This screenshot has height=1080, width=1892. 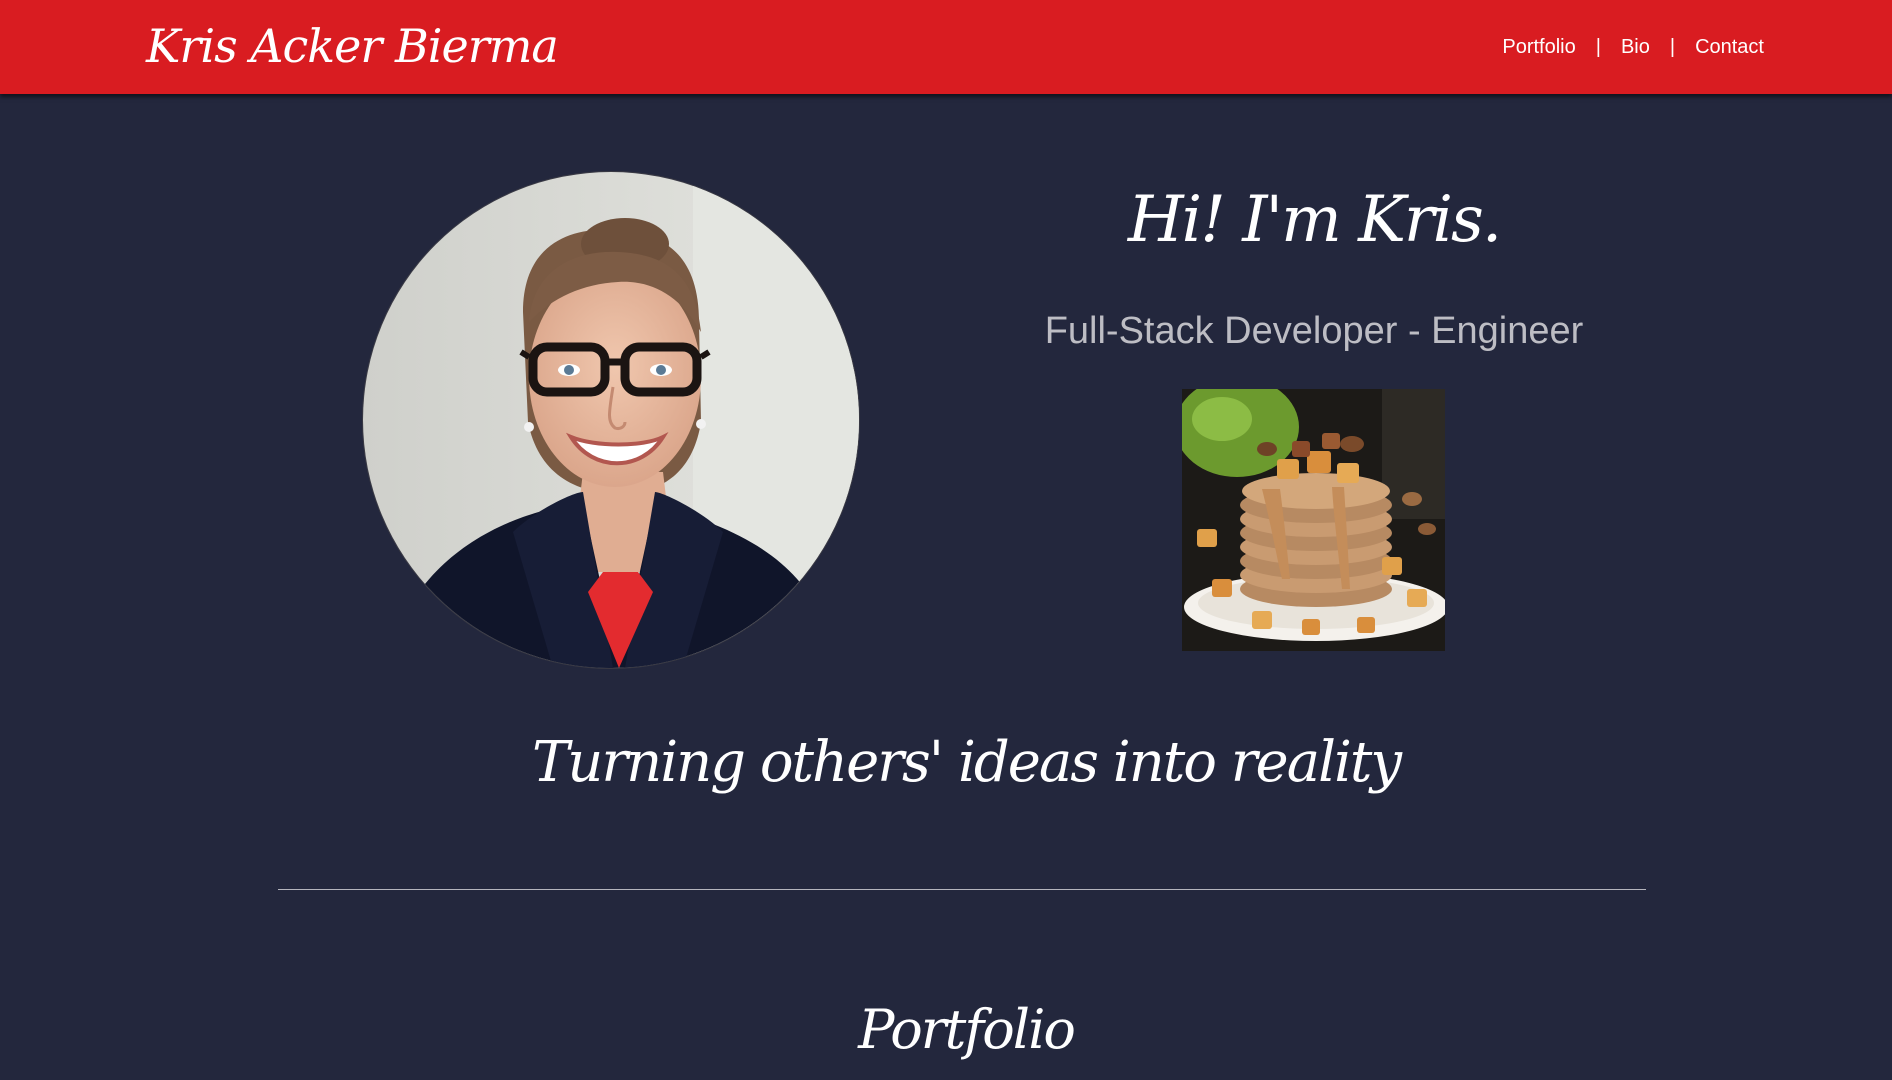 What do you see at coordinates (1314, 331) in the screenshot?
I see `job-title: Full-Stack Developer - Engineer` at bounding box center [1314, 331].